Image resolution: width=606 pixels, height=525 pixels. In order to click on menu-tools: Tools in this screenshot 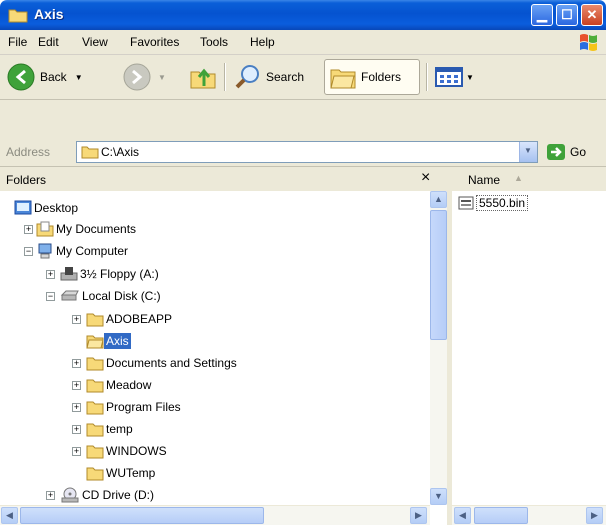, I will do `click(214, 42)`.